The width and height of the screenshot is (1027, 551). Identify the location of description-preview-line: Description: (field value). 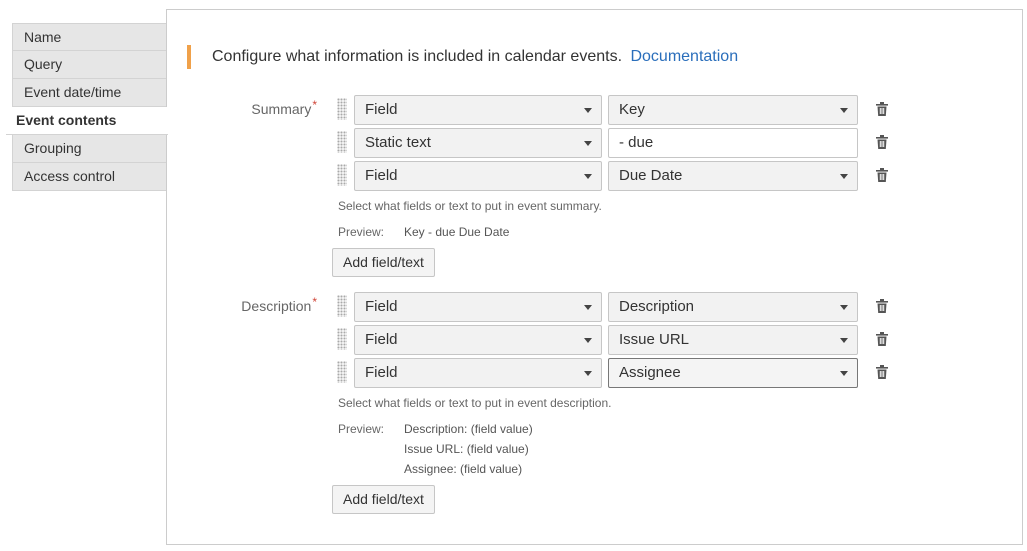
(468, 429).